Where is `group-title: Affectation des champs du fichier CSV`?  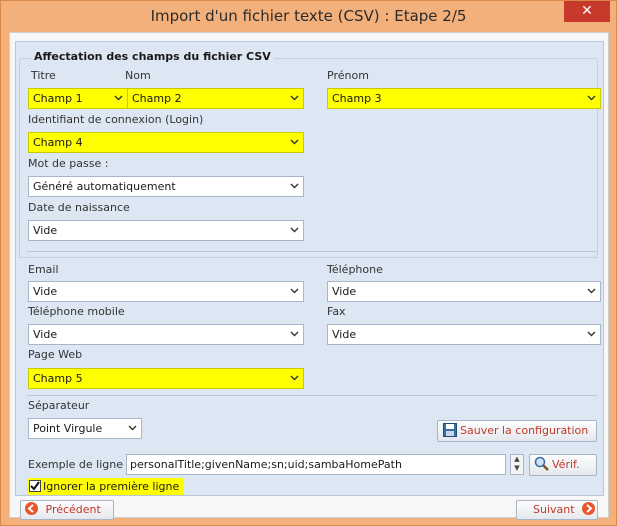
group-title: Affectation des champs du fichier CSV is located at coordinates (152, 56).